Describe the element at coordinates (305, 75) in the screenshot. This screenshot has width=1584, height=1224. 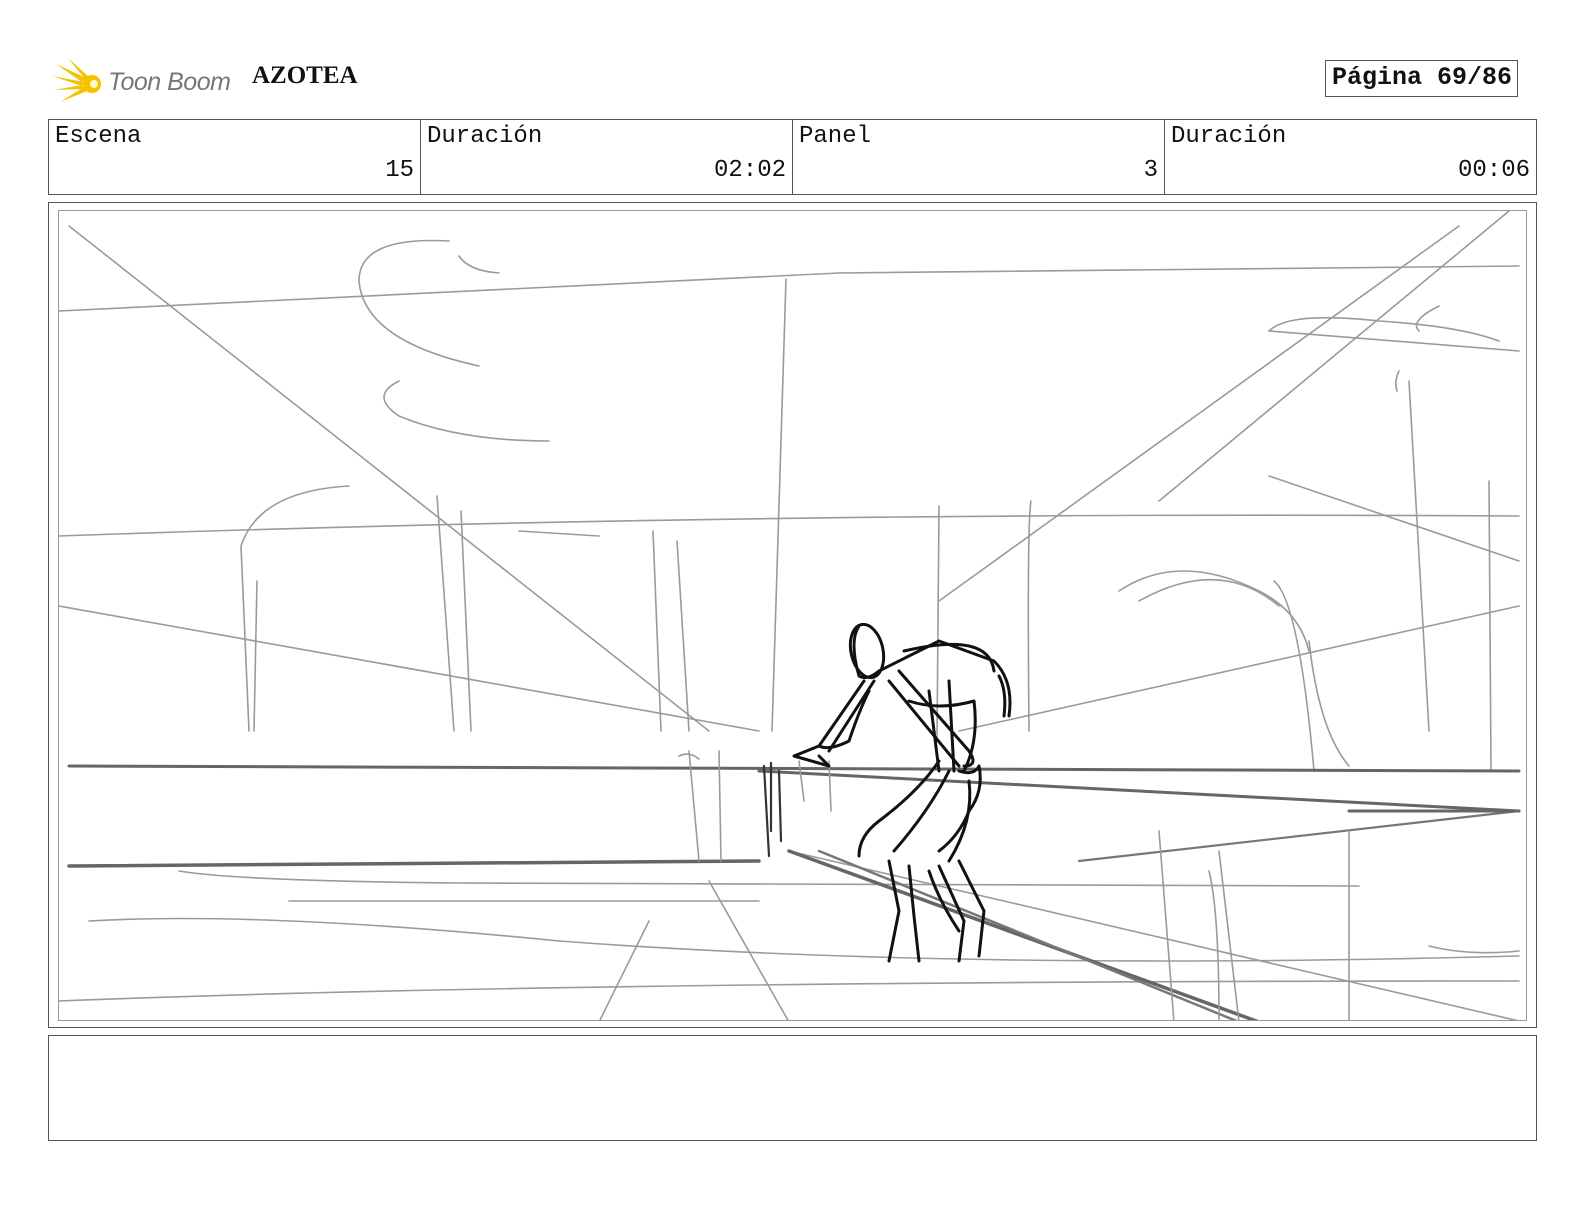
I see `project-title: AZOTEA` at that location.